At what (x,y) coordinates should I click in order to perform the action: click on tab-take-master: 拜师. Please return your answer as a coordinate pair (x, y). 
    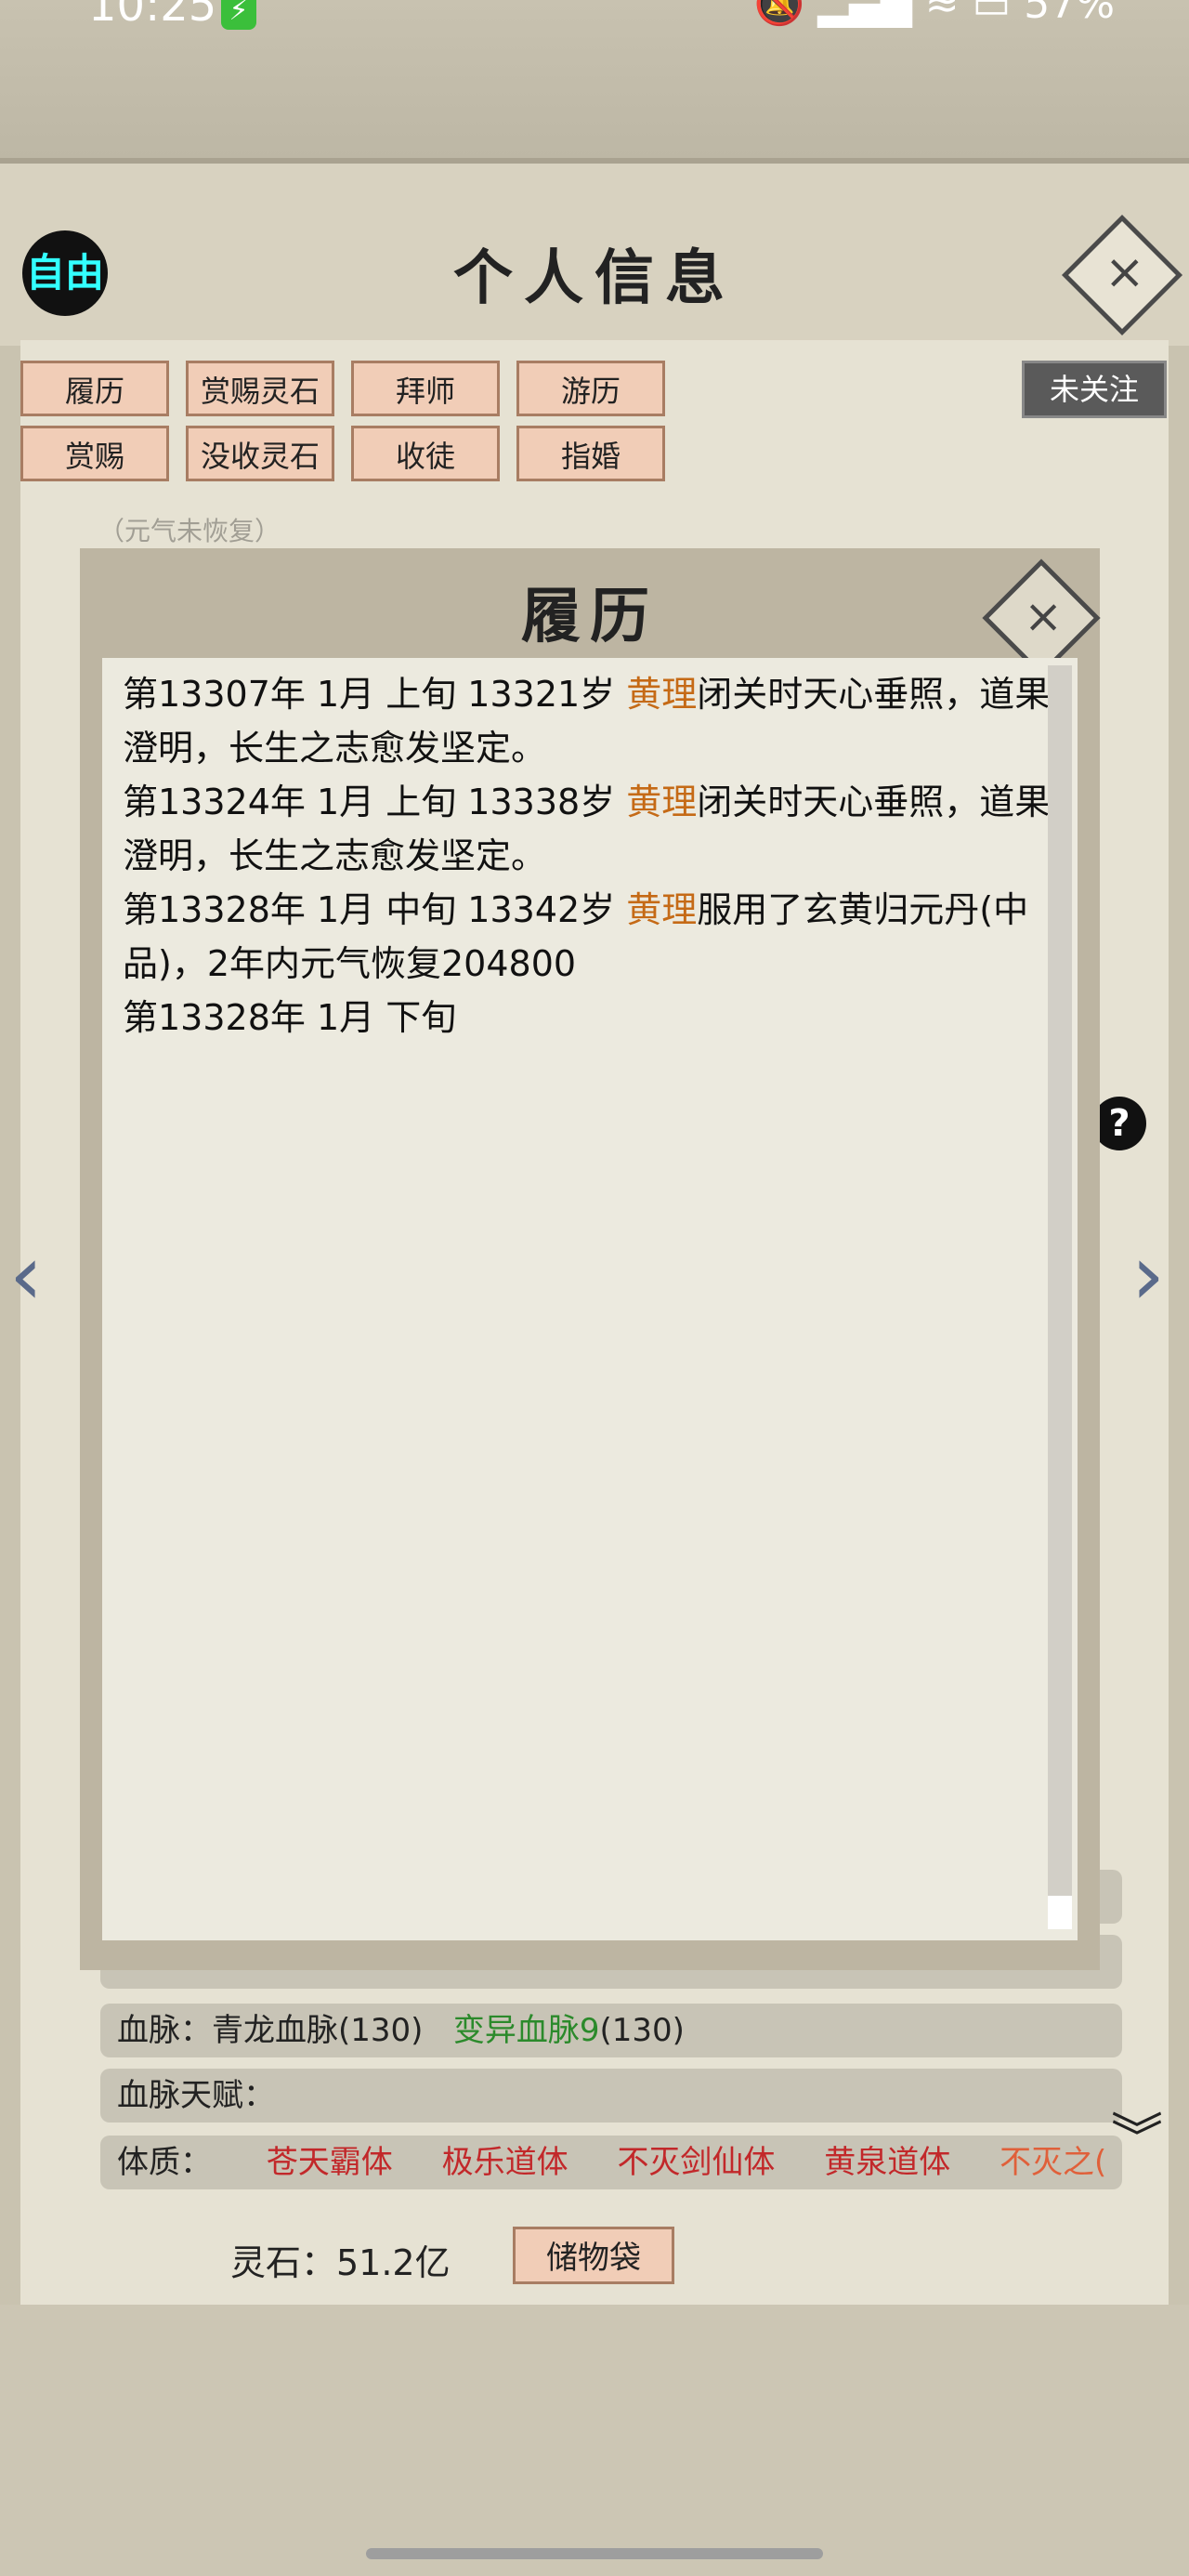
    Looking at the image, I should click on (426, 388).